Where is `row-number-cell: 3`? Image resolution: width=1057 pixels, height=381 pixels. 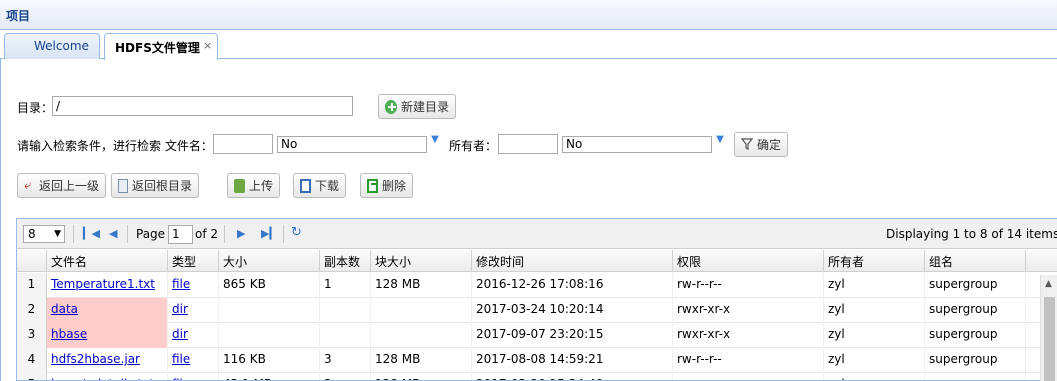 row-number-cell: 3 is located at coordinates (32, 335).